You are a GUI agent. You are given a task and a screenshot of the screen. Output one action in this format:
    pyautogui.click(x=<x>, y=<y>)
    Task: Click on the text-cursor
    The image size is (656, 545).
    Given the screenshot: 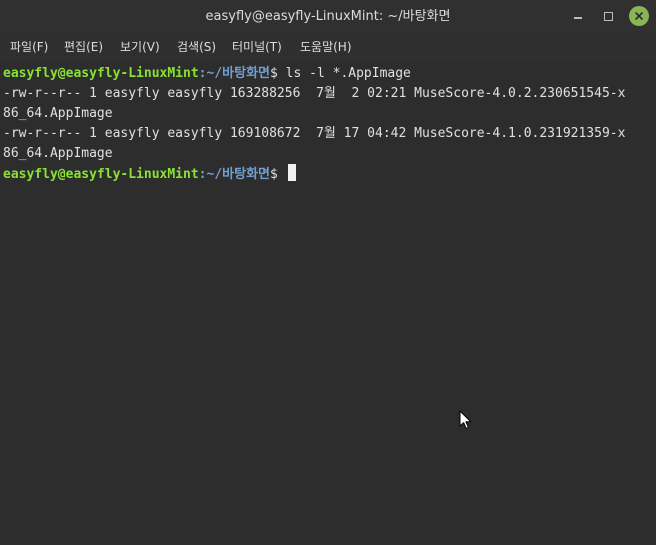 What is the action you would take?
    pyautogui.click(x=291, y=172)
    